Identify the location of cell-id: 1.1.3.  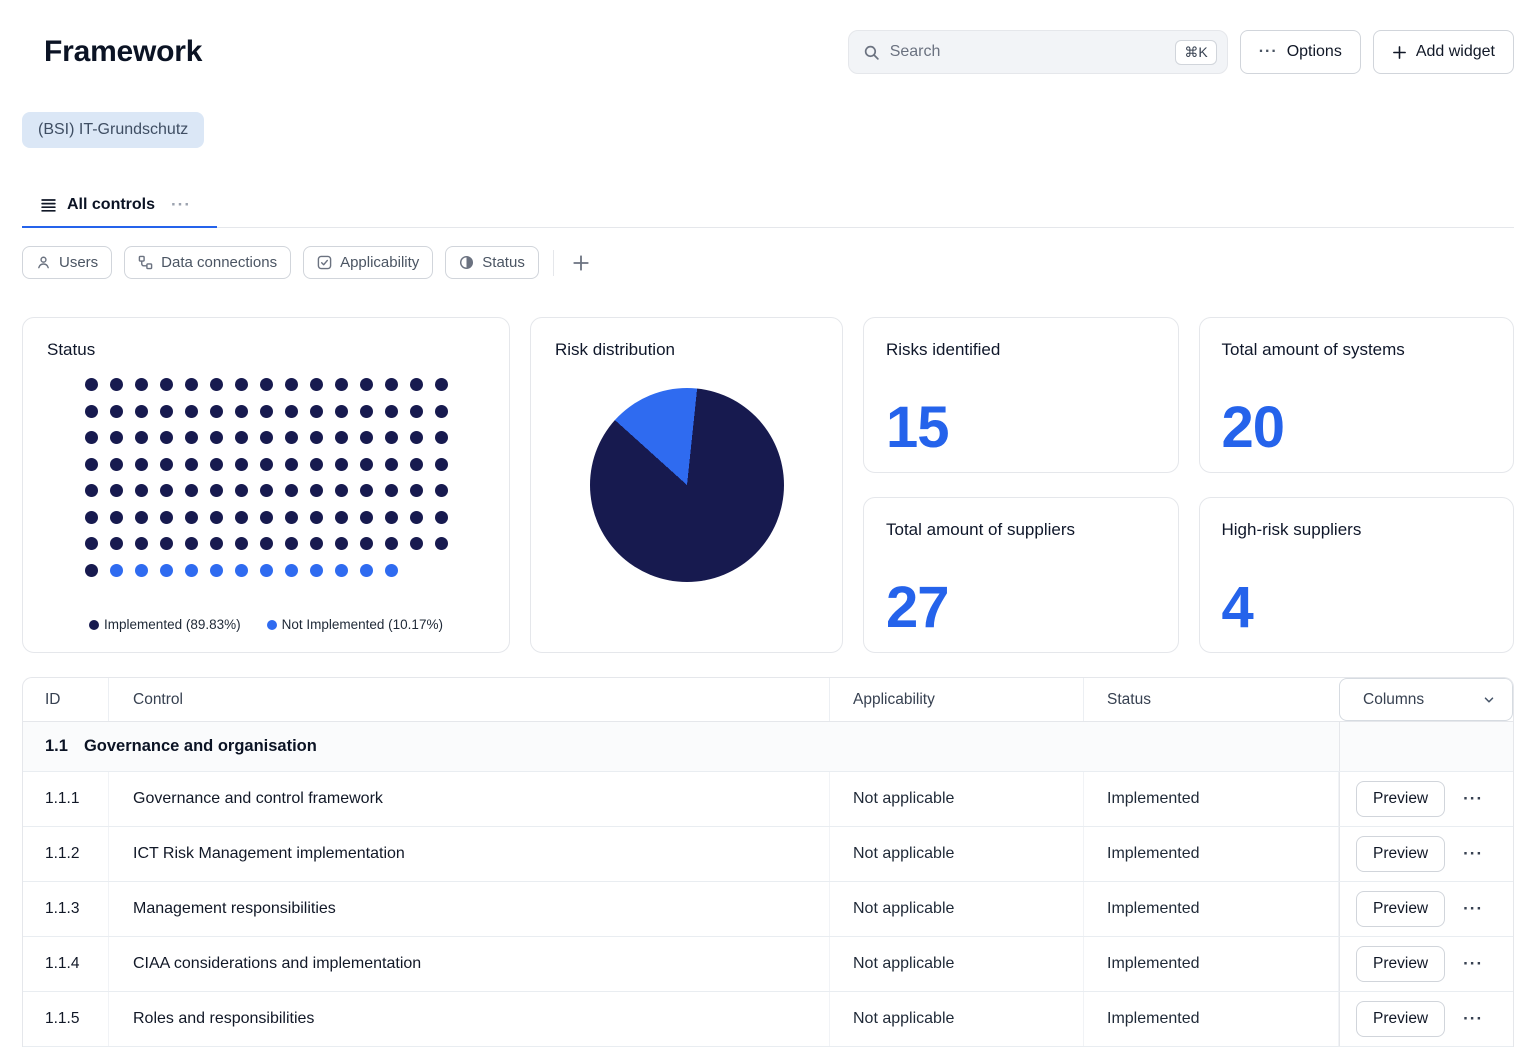
(66, 909).